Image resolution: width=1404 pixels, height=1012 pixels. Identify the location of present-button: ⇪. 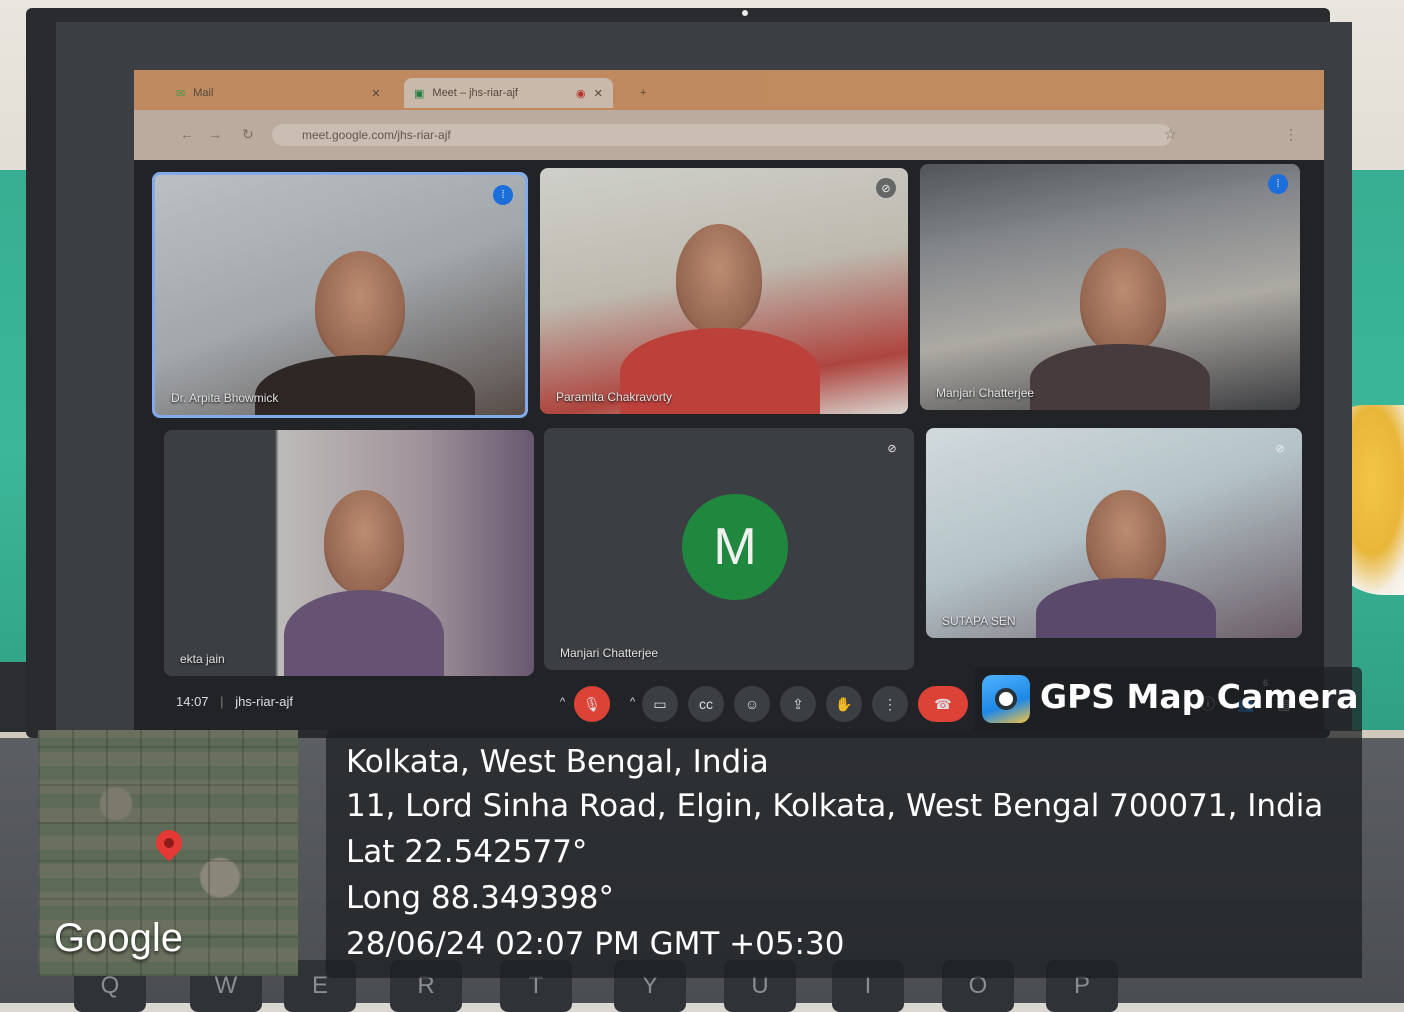
(798, 704).